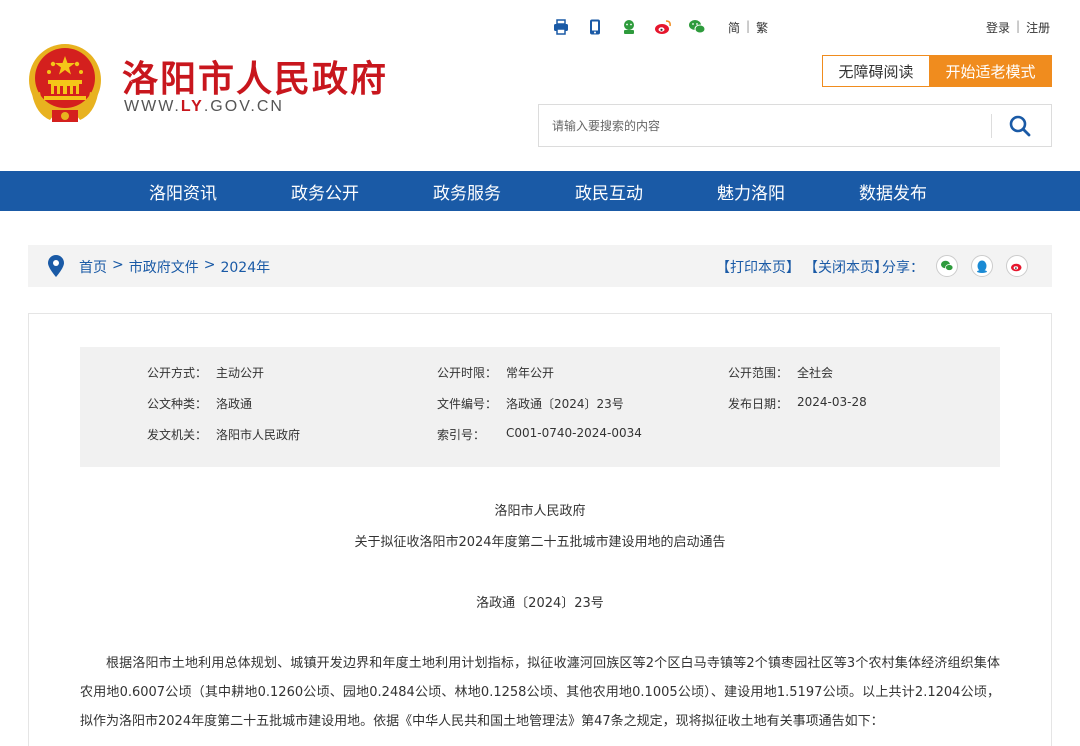 The image size is (1080, 746). Describe the element at coordinates (240, 373) in the screenshot. I see `meta-open-mode-value: 主动公开` at that location.